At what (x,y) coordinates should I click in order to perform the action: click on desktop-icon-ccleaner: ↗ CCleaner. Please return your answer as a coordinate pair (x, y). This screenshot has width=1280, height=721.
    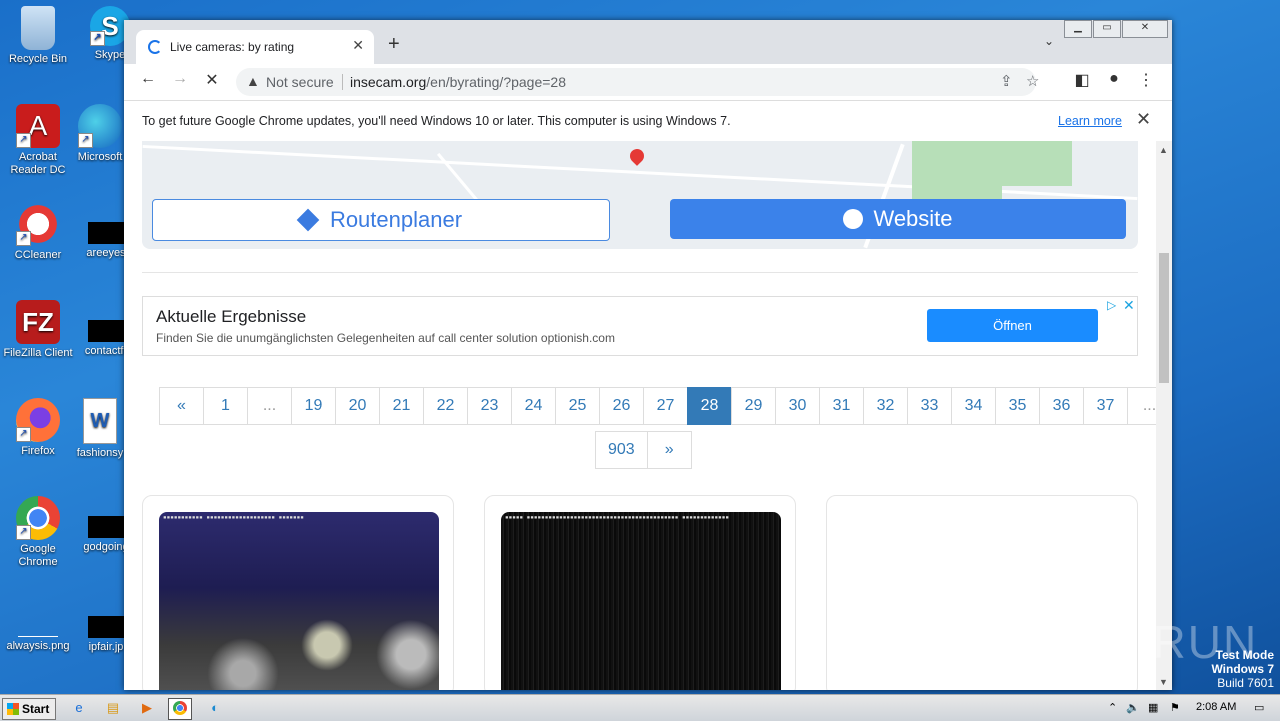
    Looking at the image, I should click on (38, 232).